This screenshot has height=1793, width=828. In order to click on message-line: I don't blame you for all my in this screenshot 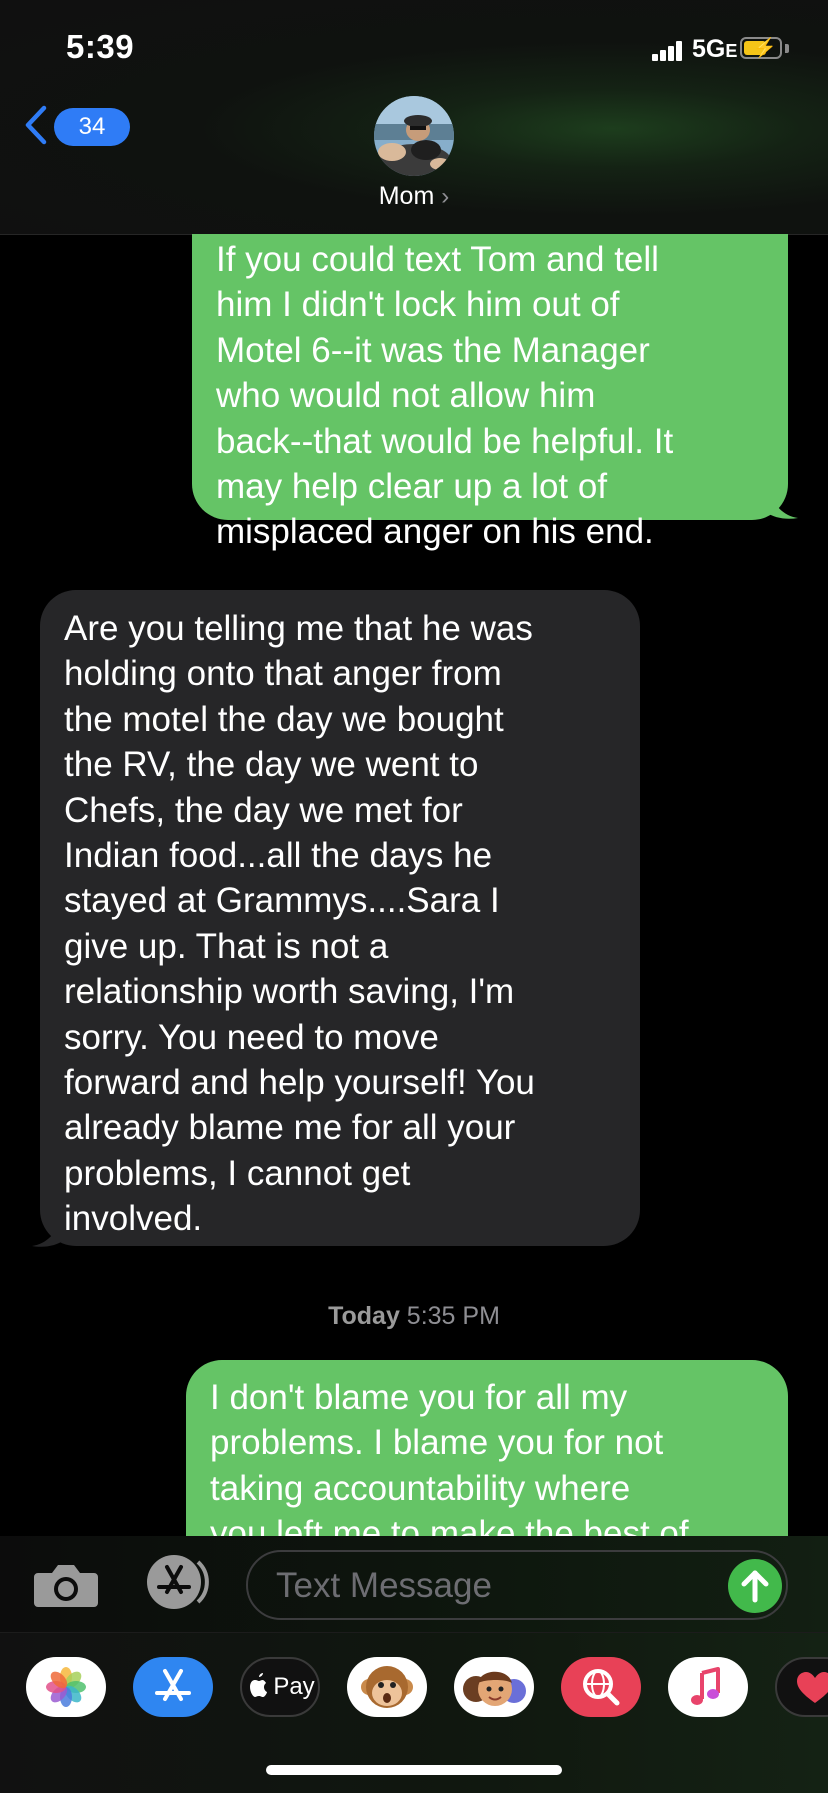, I will do `click(419, 1397)`.